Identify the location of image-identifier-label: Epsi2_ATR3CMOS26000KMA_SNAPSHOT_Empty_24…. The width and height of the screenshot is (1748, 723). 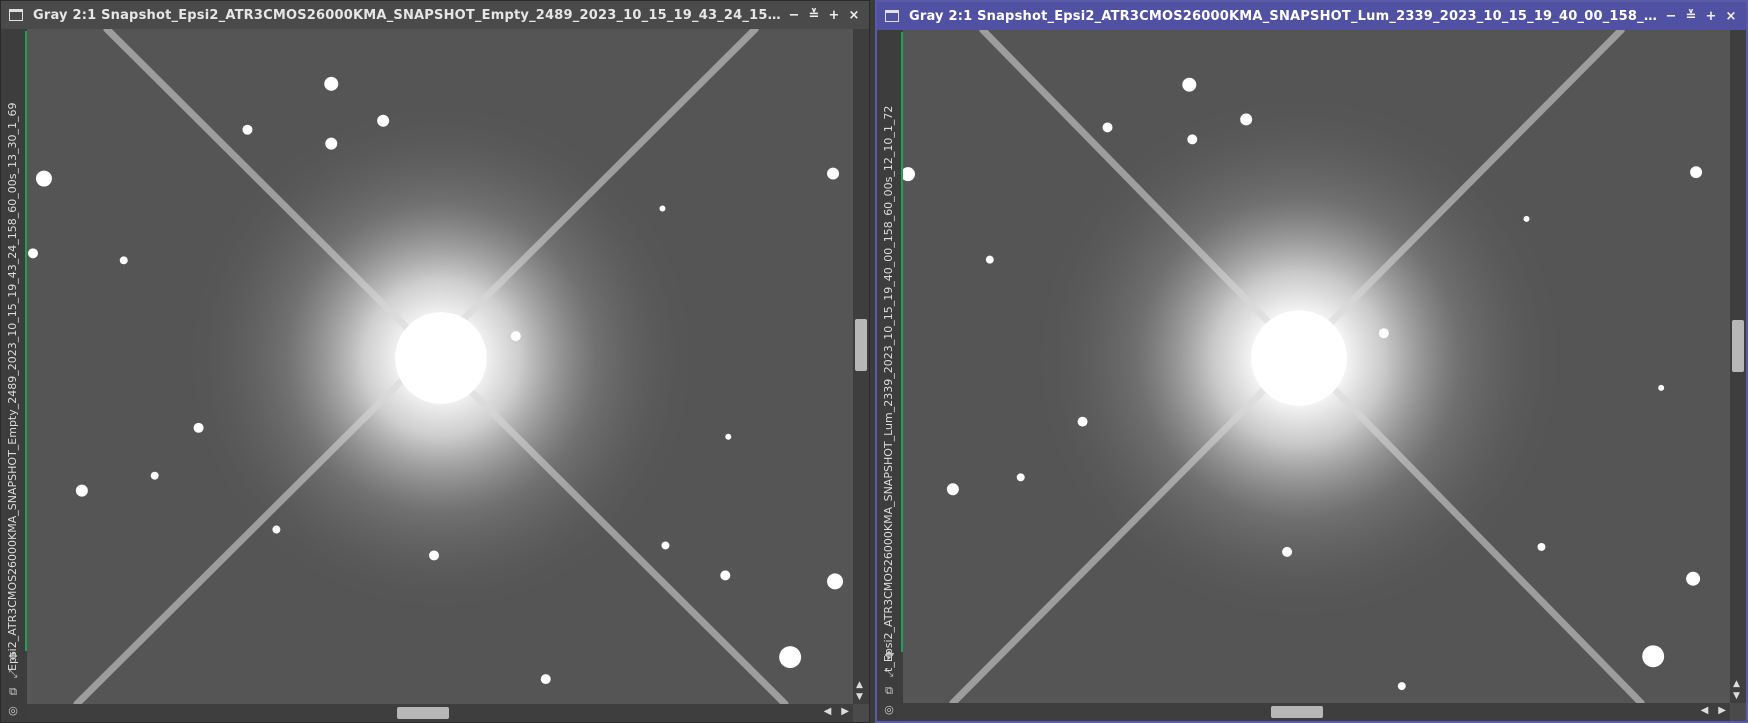
(12, 386).